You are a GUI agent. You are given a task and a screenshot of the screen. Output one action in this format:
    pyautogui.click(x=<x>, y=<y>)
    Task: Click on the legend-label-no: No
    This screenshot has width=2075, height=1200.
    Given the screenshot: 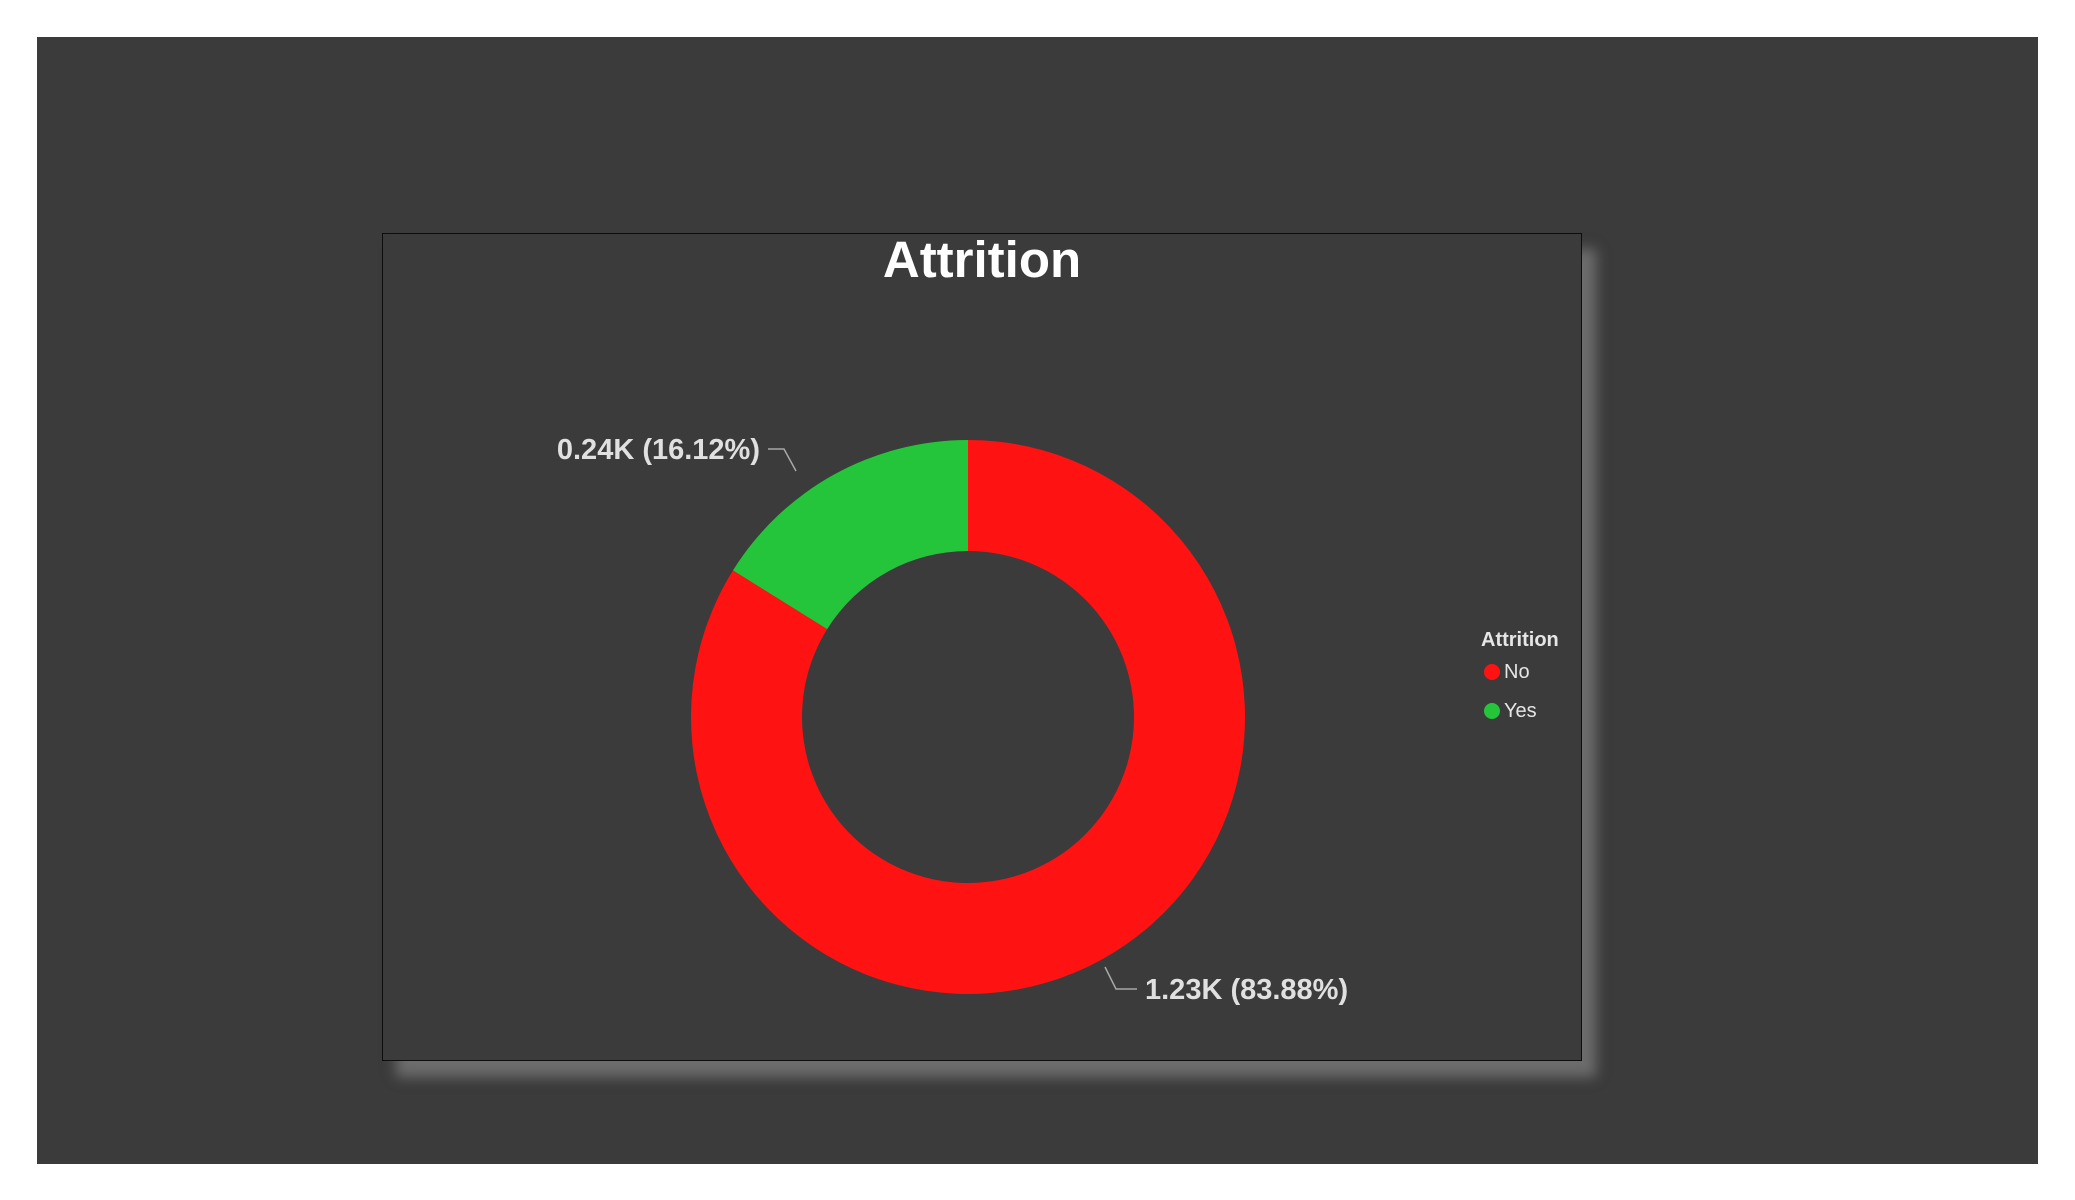 What is the action you would take?
    pyautogui.click(x=1517, y=672)
    